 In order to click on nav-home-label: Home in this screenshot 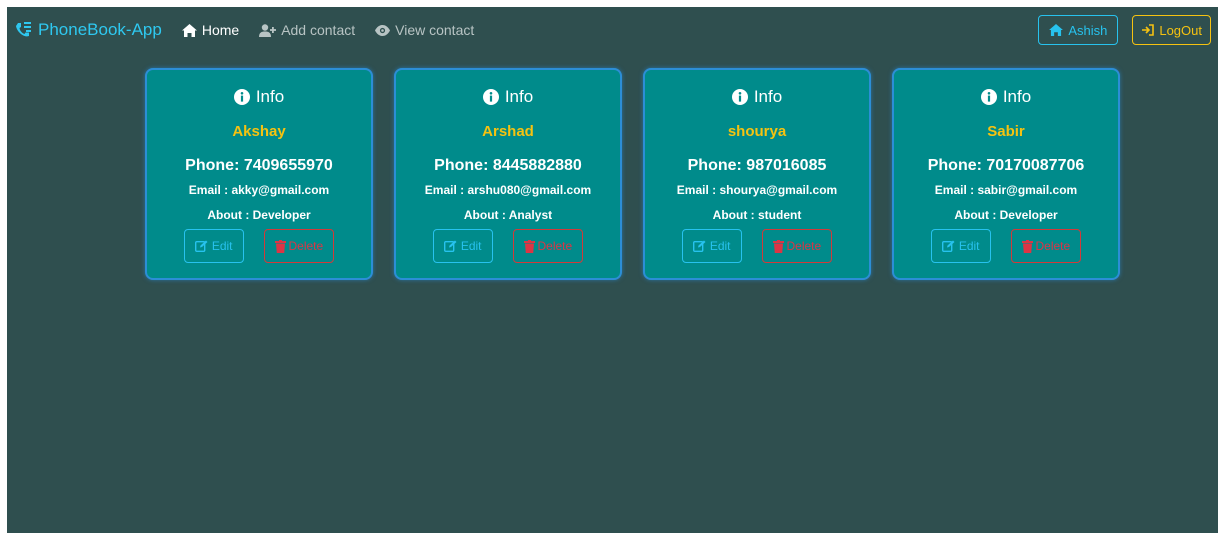, I will do `click(220, 30)`.